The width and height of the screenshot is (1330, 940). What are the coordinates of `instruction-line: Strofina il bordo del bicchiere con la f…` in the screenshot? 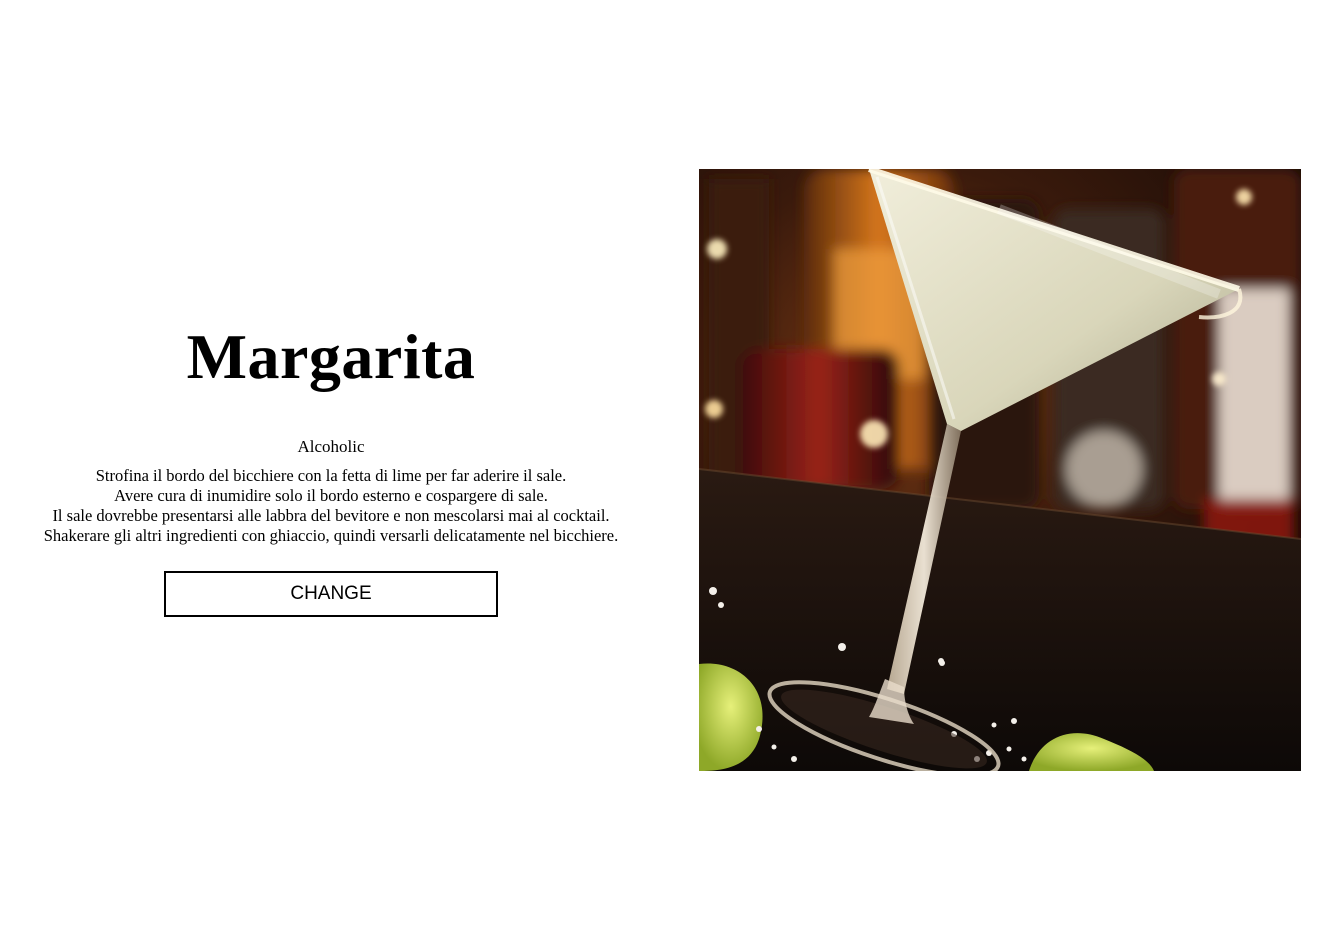 It's located at (331, 475).